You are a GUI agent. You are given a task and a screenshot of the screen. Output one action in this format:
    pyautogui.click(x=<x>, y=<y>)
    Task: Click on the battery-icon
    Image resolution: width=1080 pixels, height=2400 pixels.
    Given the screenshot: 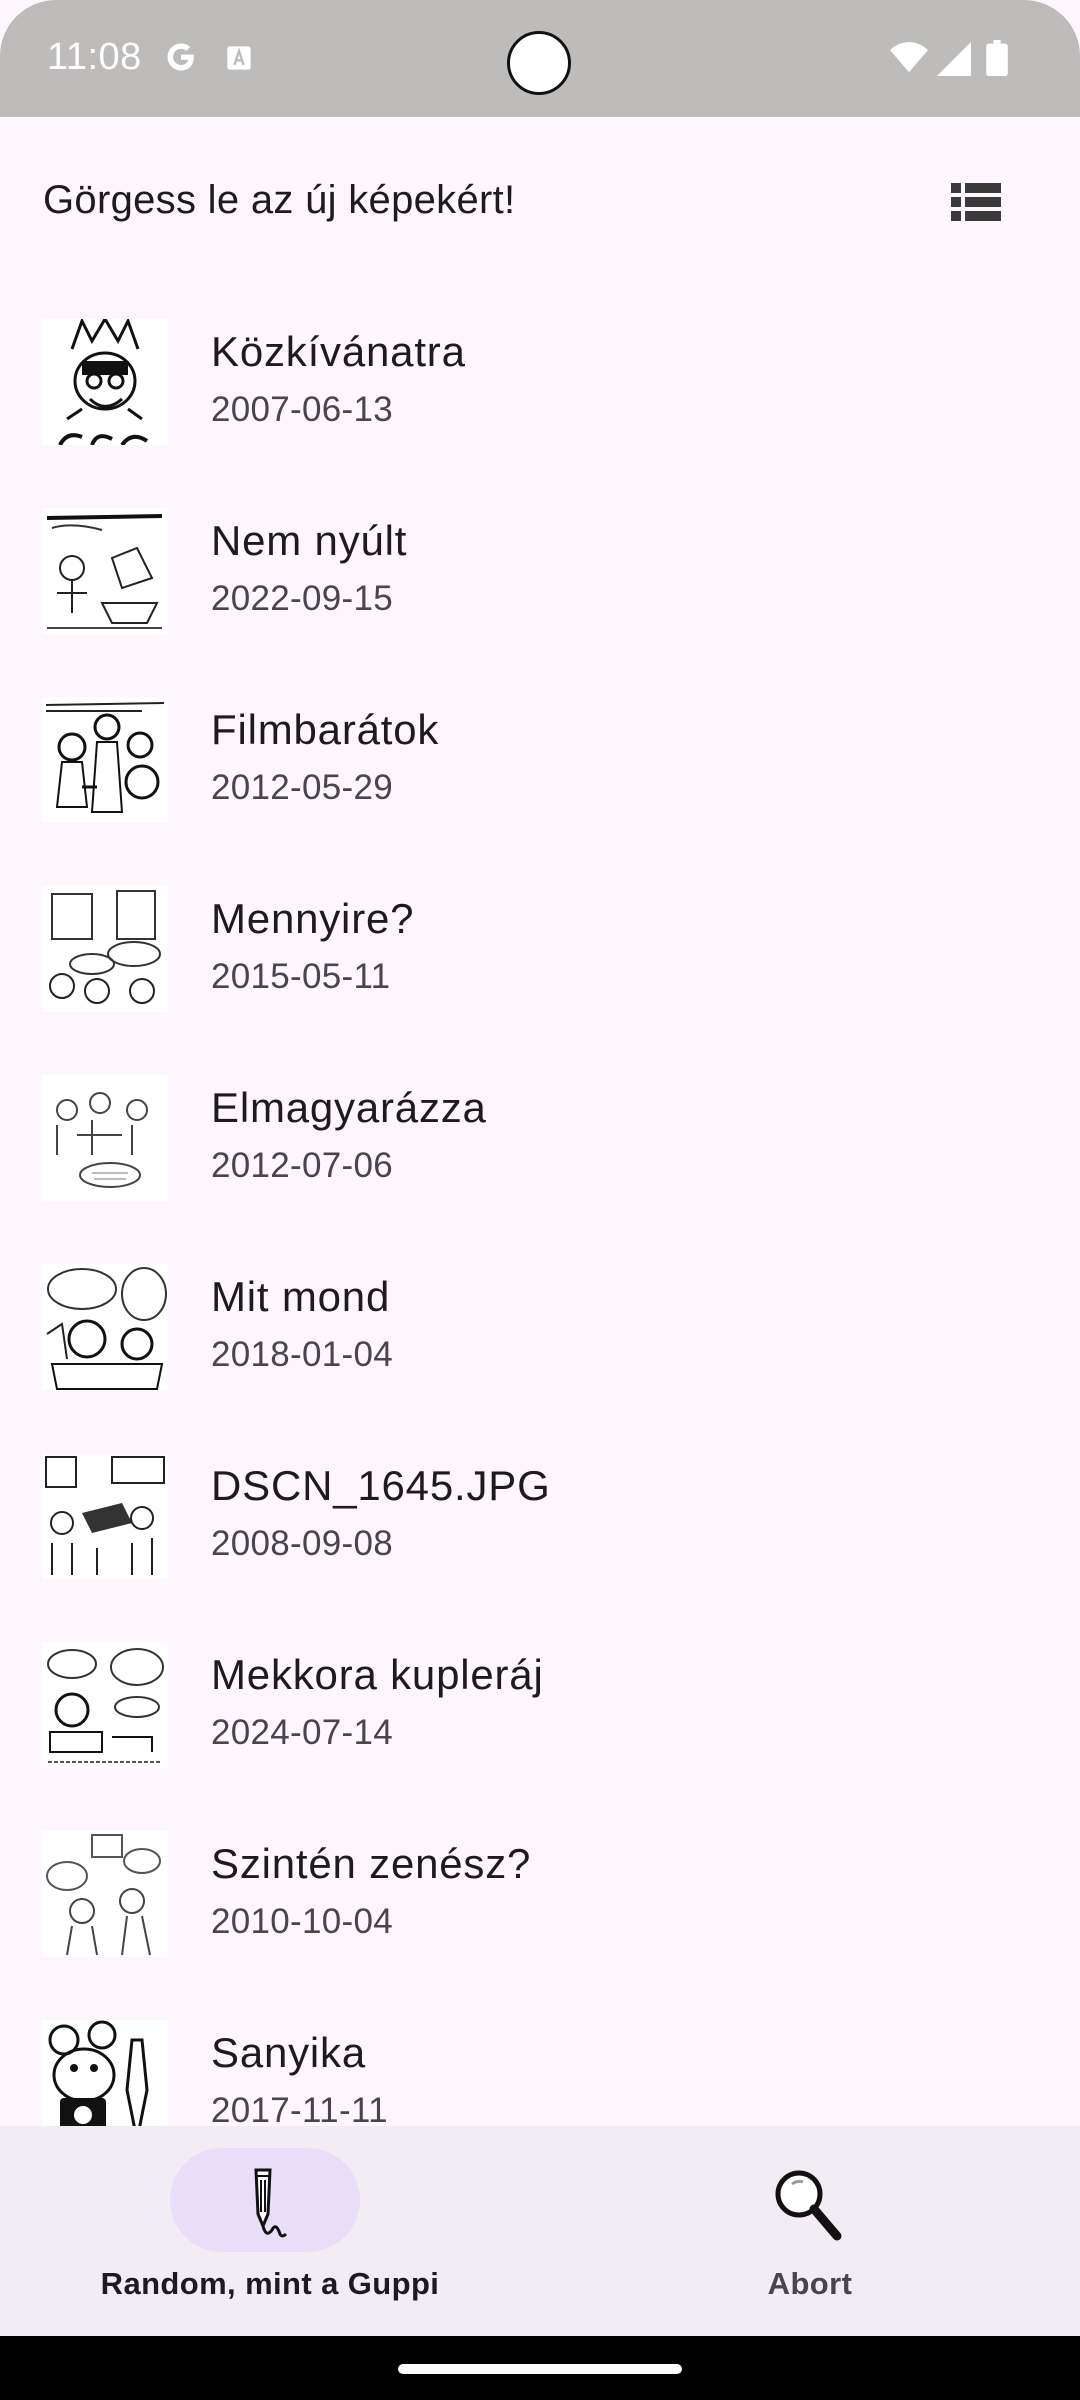 What is the action you would take?
    pyautogui.click(x=997, y=58)
    